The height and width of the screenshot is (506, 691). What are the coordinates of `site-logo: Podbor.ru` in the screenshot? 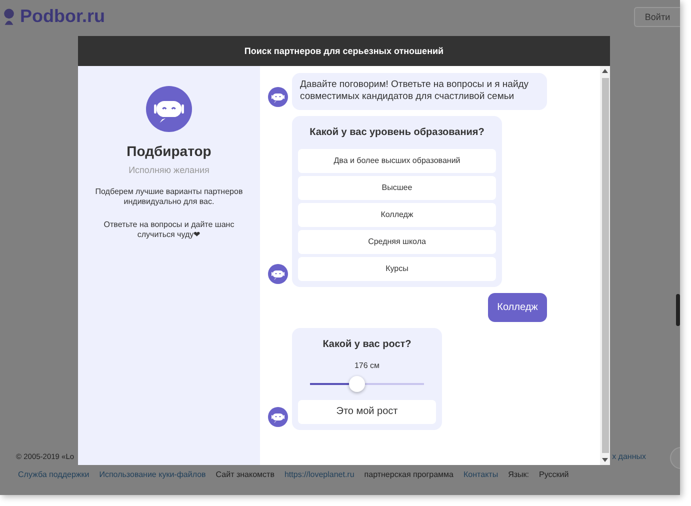 It's located at (53, 16).